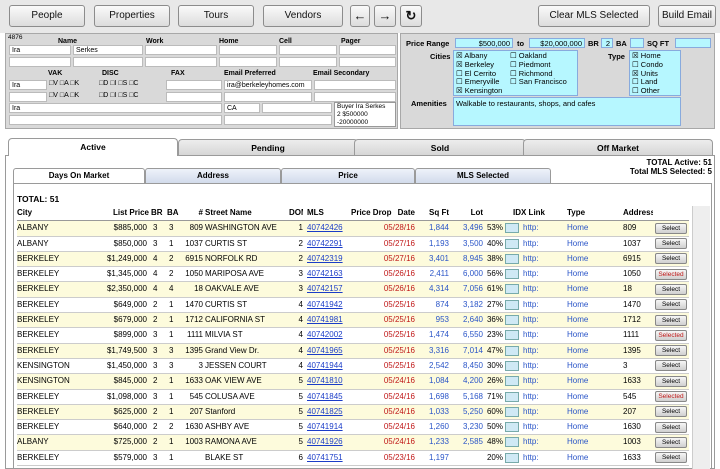  Describe the element at coordinates (181, 50) in the screenshot. I see `work-phone-field` at that location.